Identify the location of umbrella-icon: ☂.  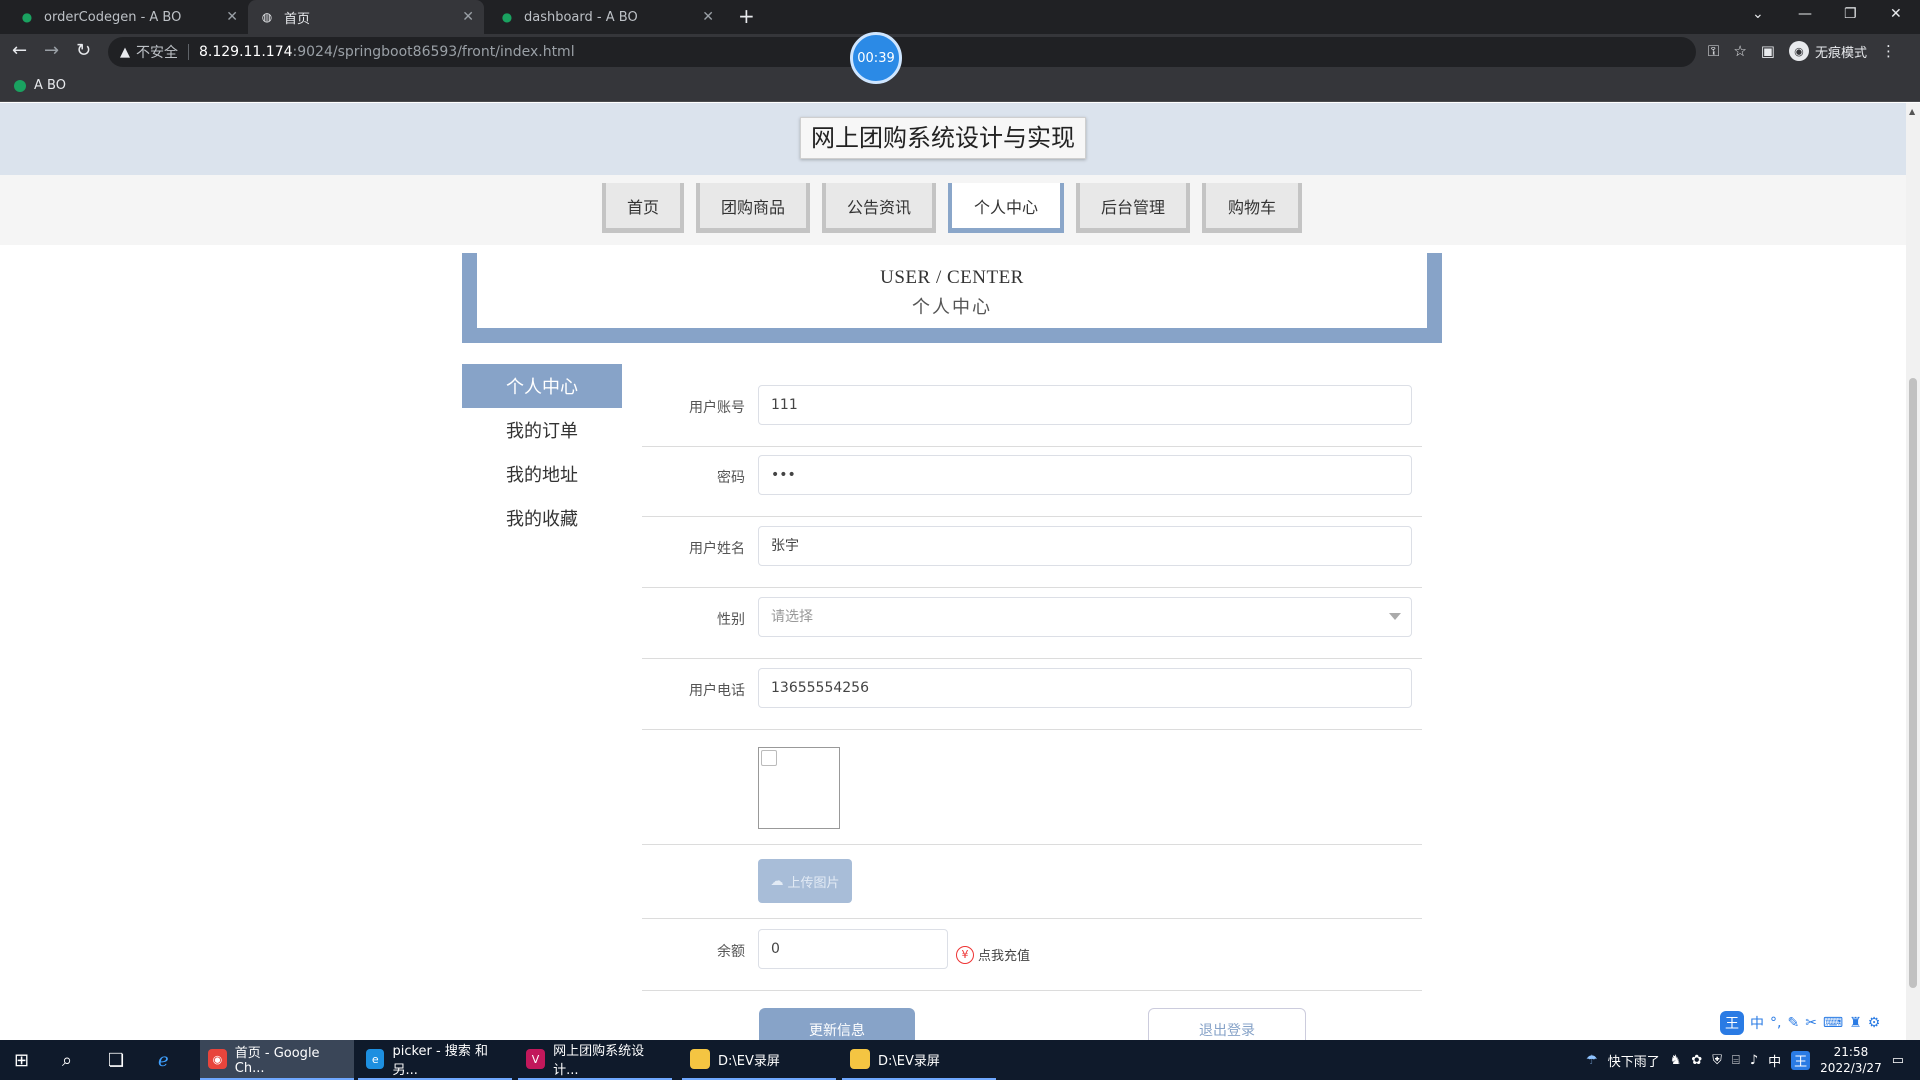
(1592, 1060).